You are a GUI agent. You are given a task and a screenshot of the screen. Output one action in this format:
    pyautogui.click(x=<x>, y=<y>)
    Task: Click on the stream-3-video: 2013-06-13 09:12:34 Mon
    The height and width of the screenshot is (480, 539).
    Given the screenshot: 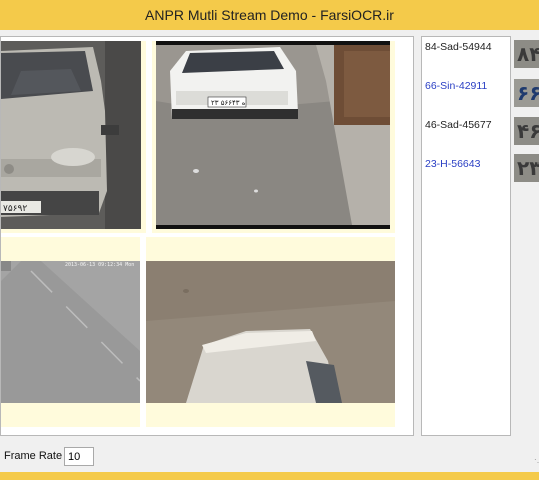 What is the action you would take?
    pyautogui.click(x=70, y=332)
    